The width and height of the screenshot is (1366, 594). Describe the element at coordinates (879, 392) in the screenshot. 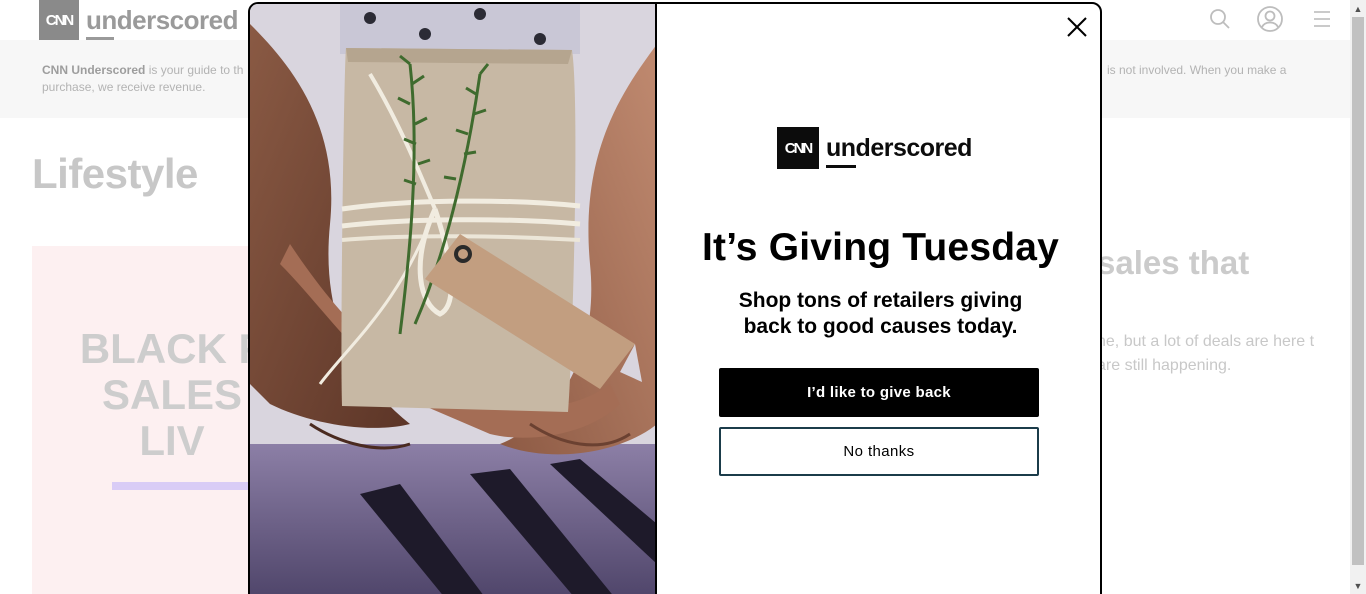

I see `give-back-button: I’d like to give back` at that location.